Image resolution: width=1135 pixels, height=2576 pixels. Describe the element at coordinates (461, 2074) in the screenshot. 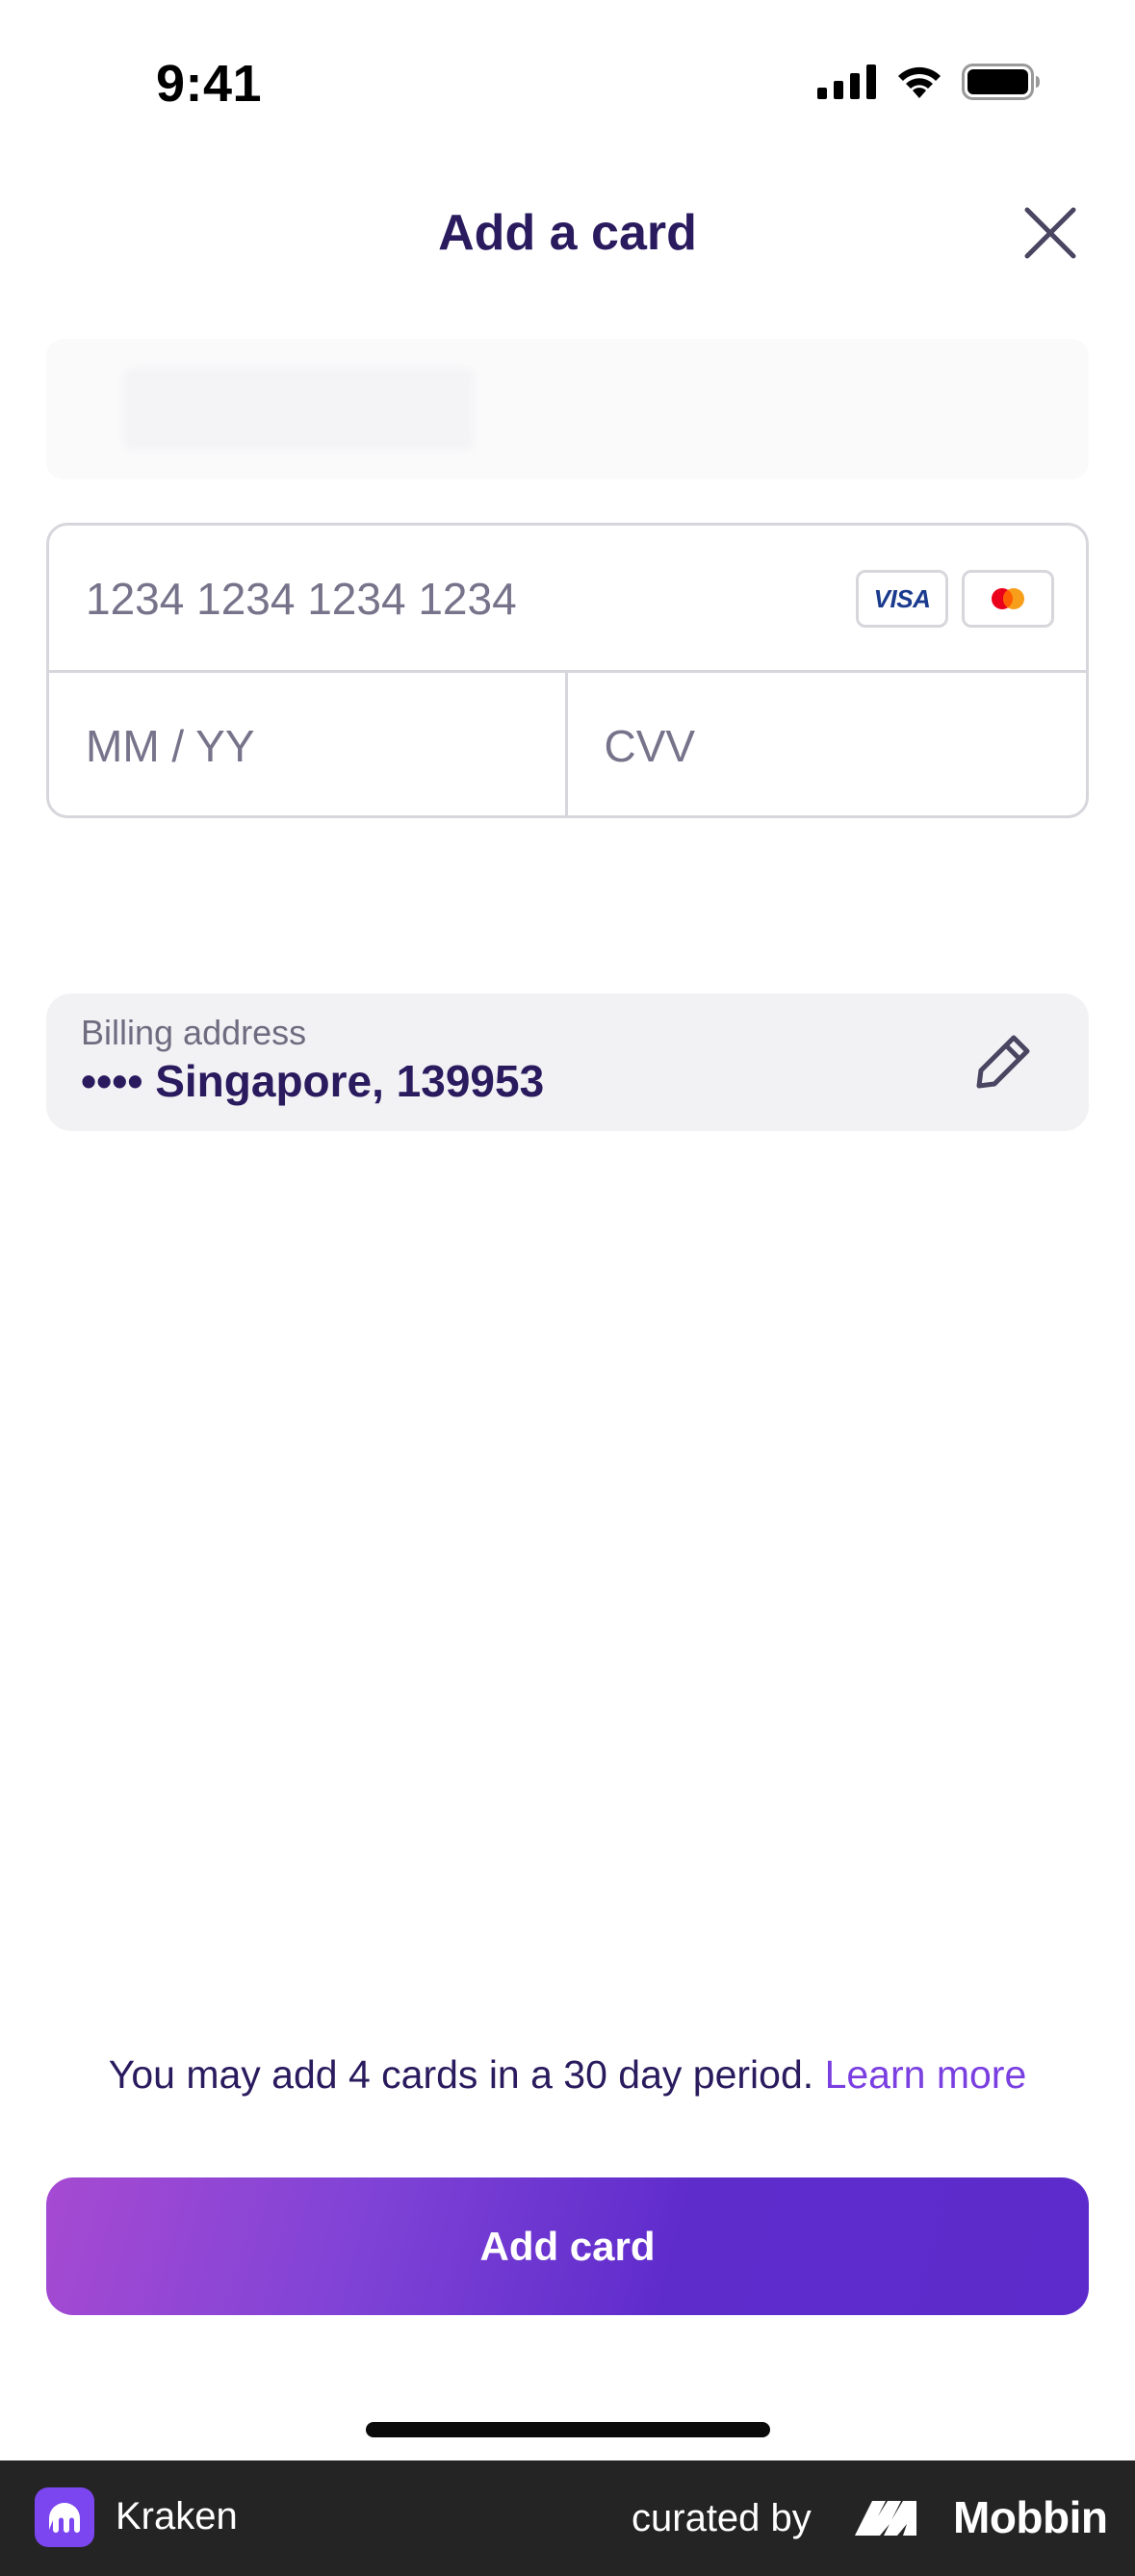

I see `card-limit-text: You may add 4 cards in a 30 day period.` at that location.